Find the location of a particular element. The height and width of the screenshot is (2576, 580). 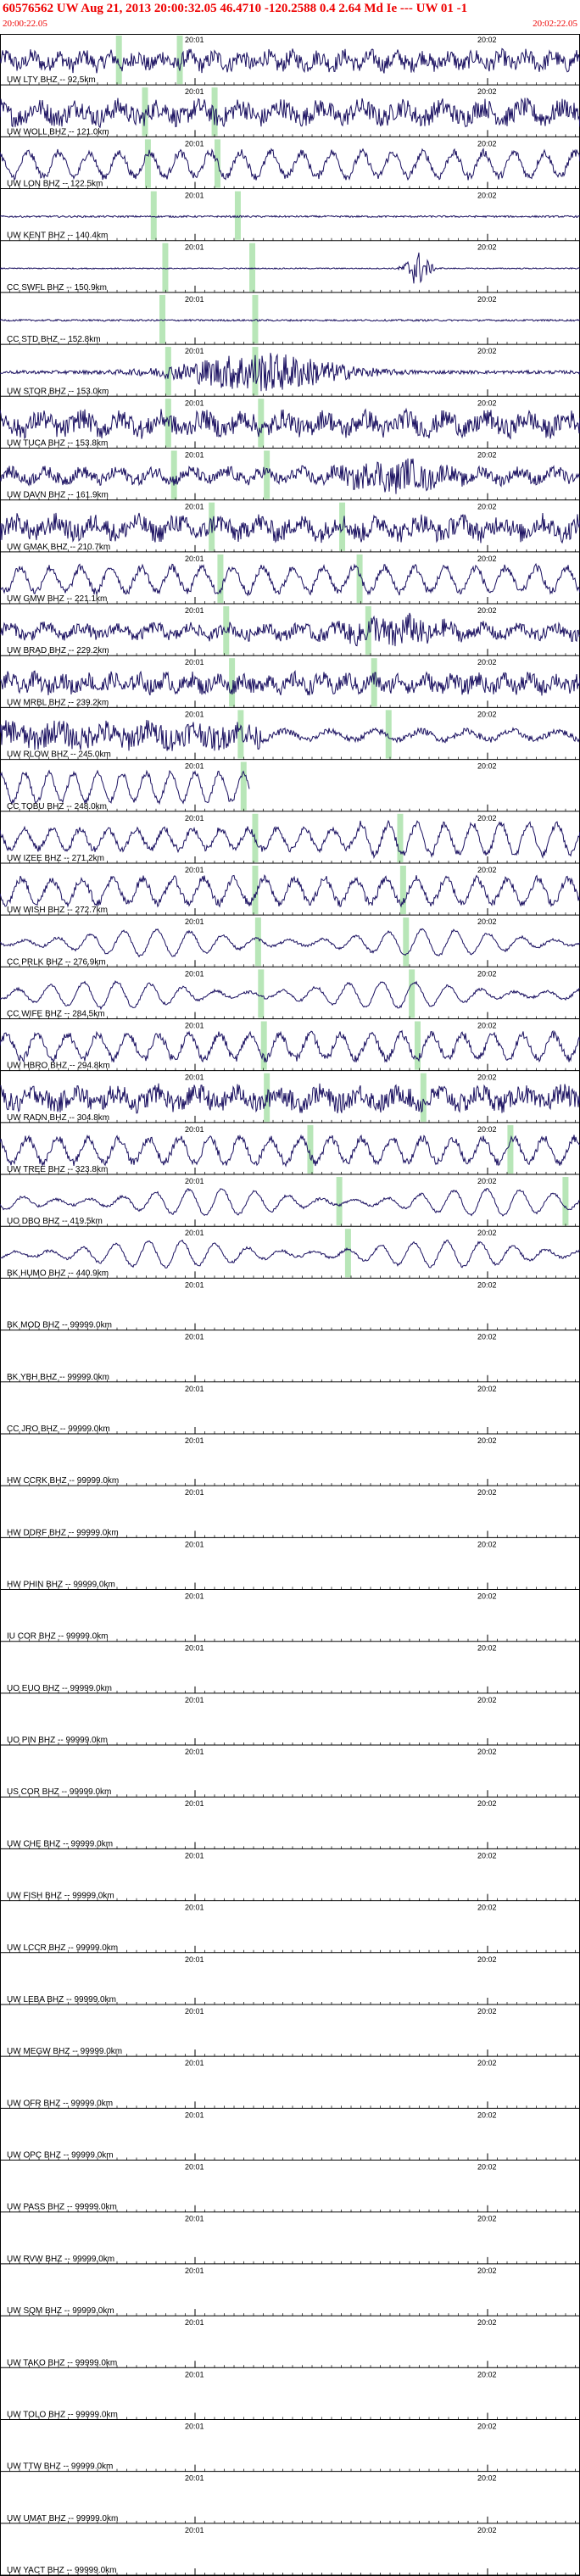

trace-row: 20:01 20:02 UO EUO BHZ -- 99999.0km is located at coordinates (290, 1669).